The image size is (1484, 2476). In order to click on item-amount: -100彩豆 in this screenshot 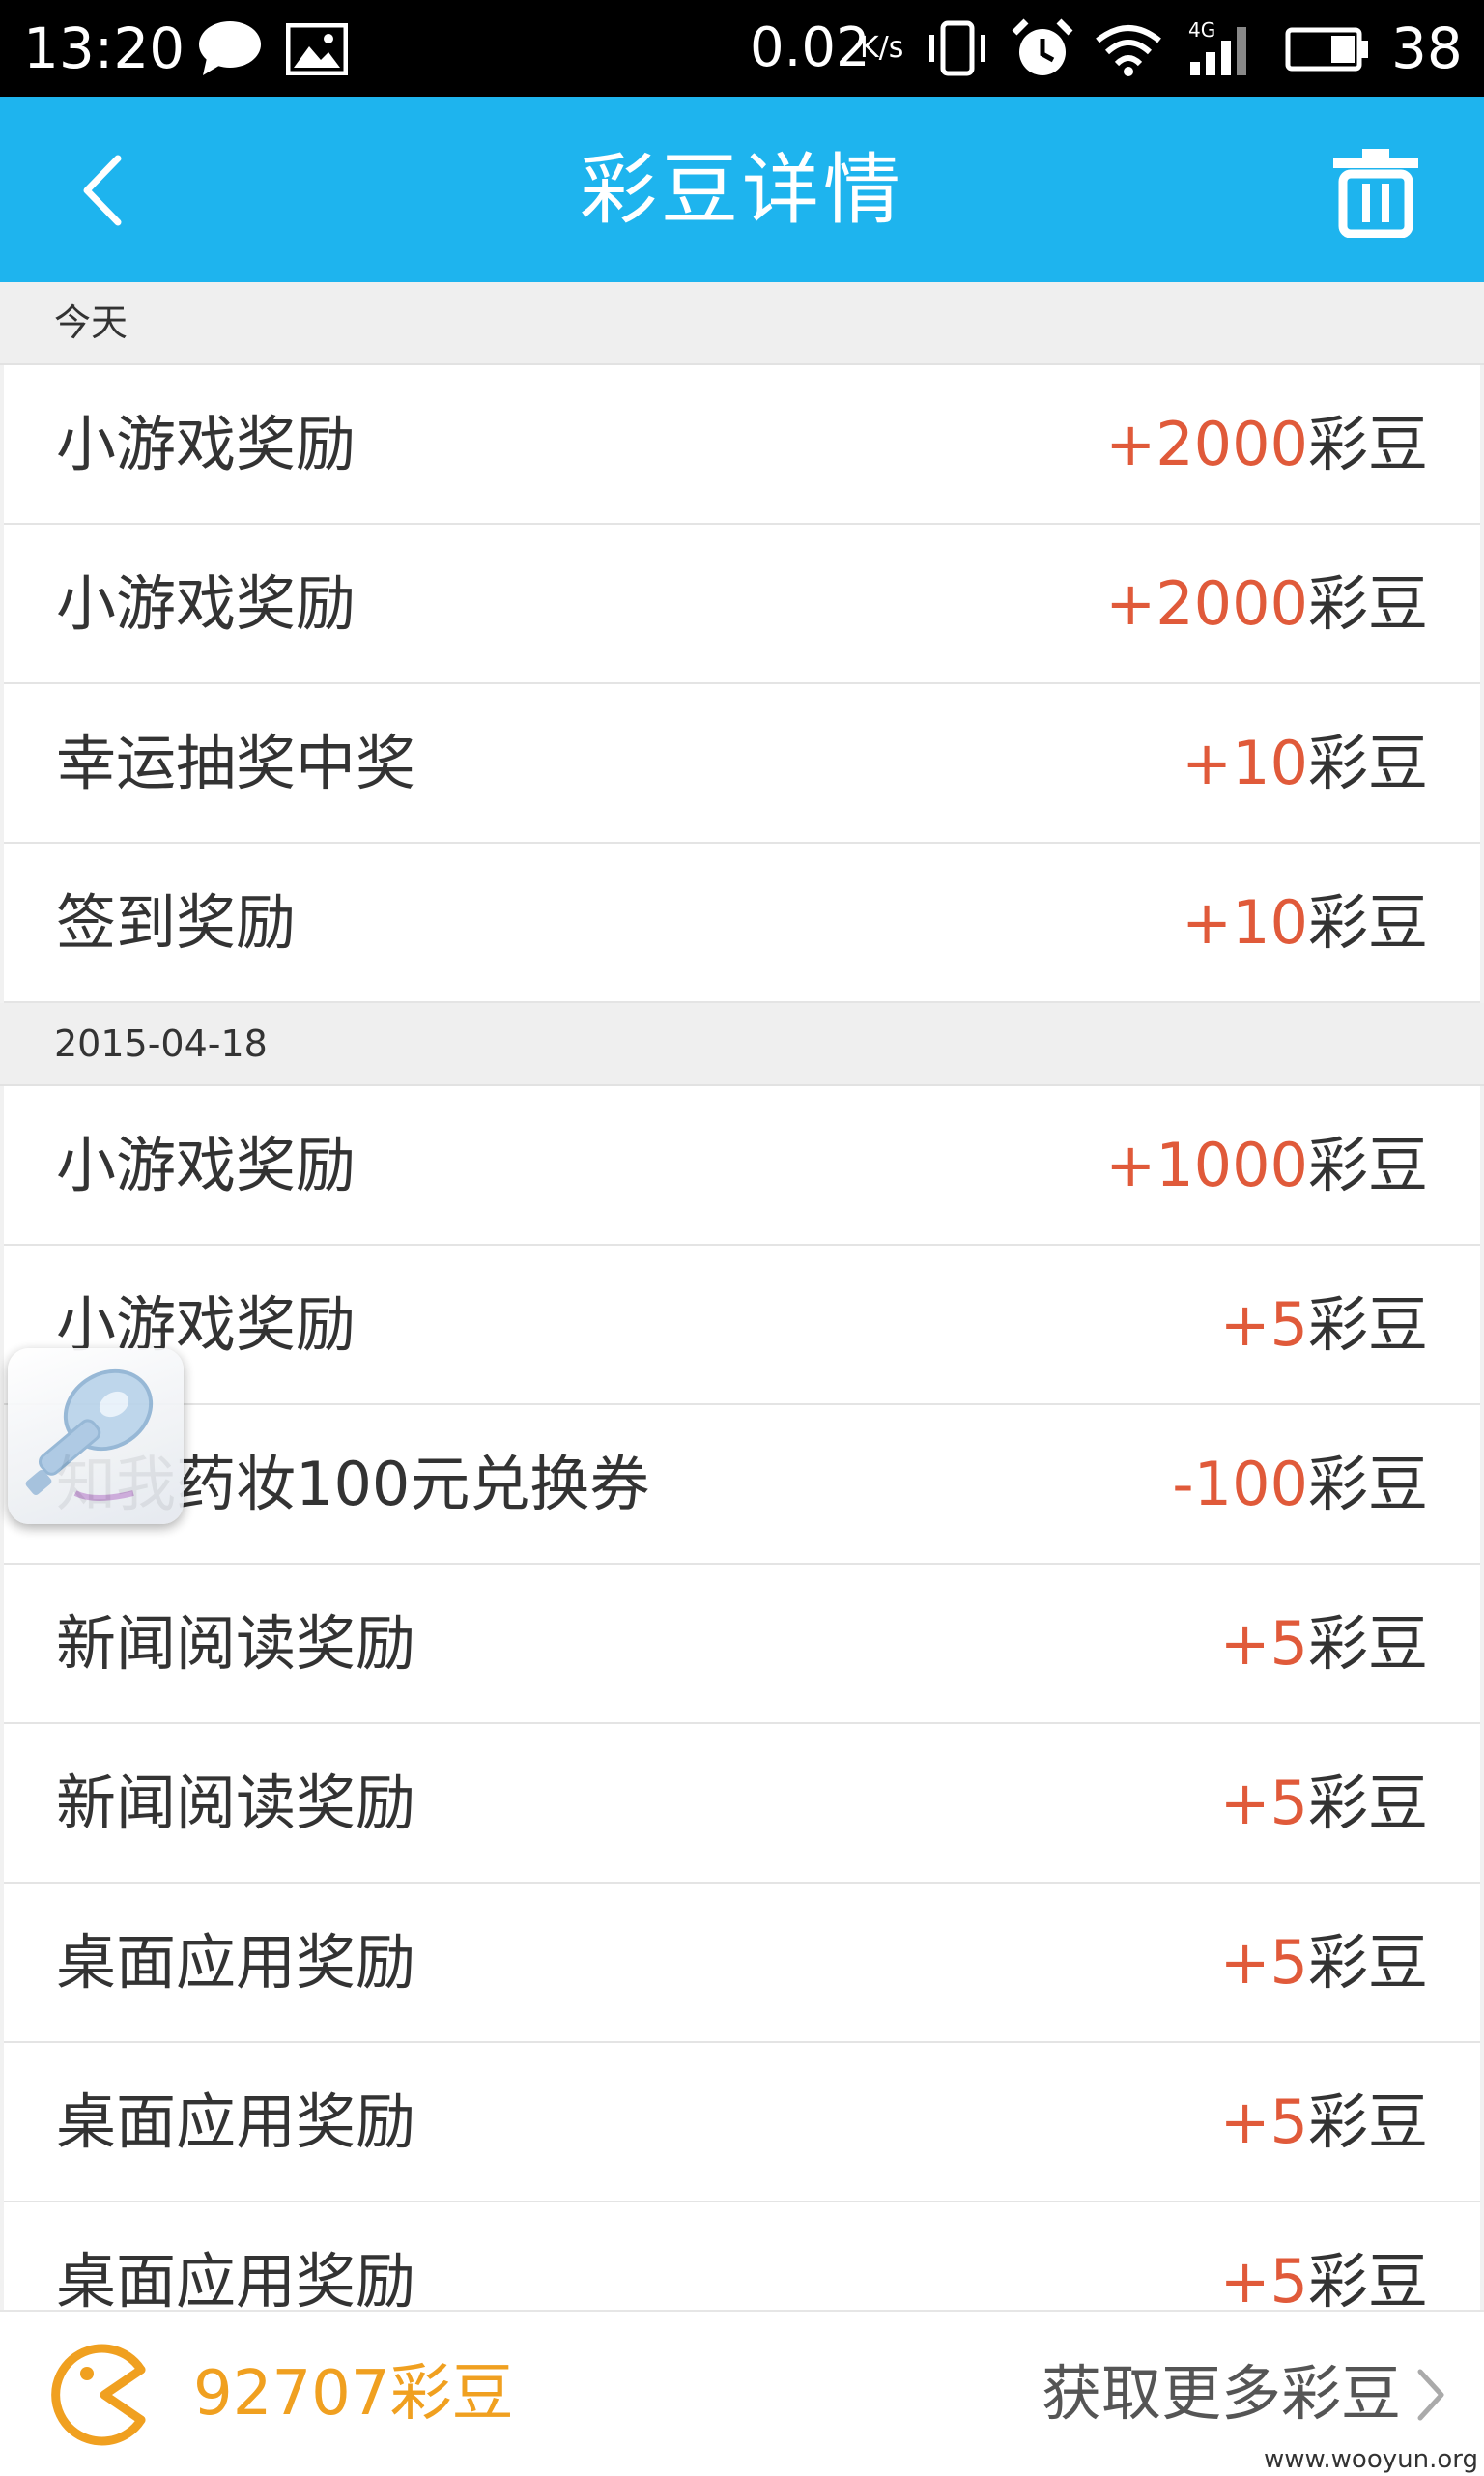, I will do `click(1300, 1484)`.